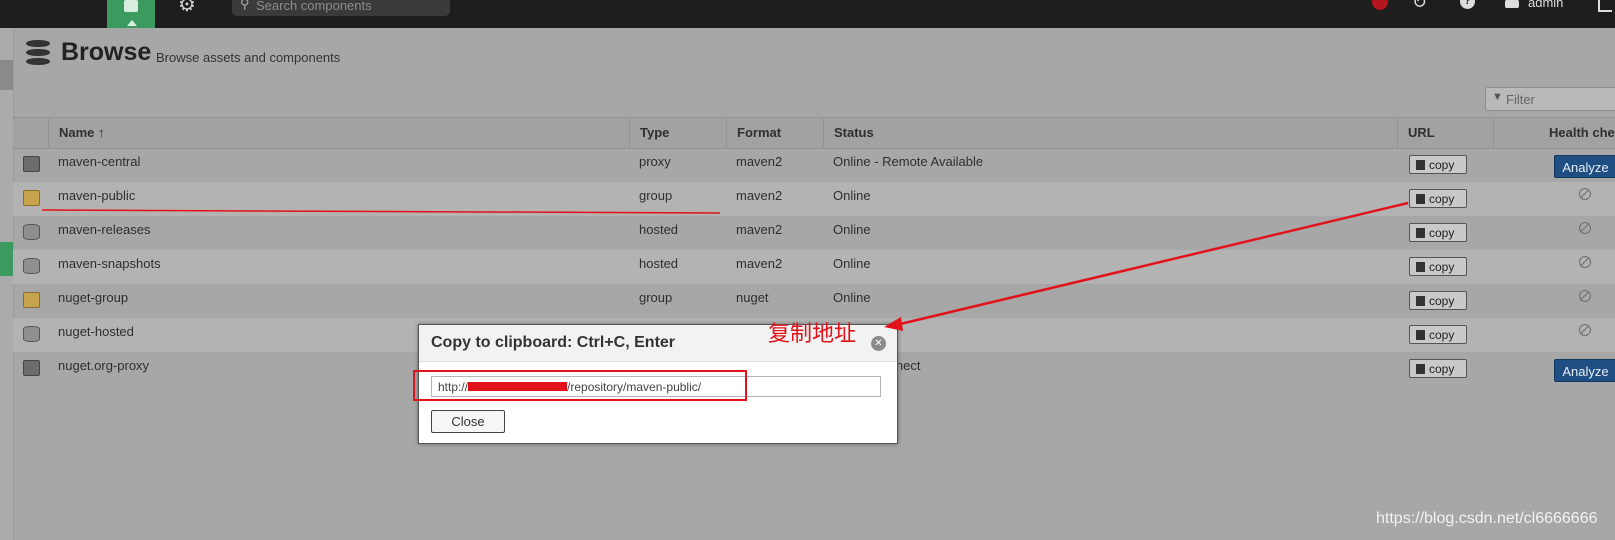  I want to click on annotation-label: 复制地址, so click(812, 333).